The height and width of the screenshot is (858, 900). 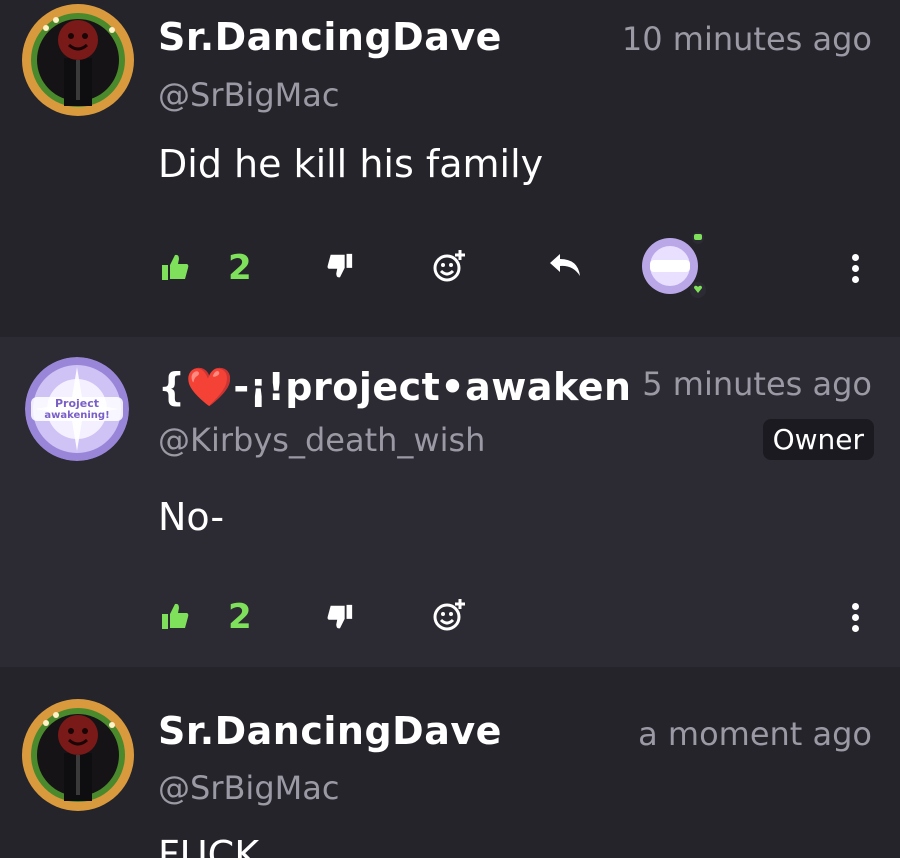 What do you see at coordinates (755, 734) in the screenshot?
I see `timestamp: a moment ago` at bounding box center [755, 734].